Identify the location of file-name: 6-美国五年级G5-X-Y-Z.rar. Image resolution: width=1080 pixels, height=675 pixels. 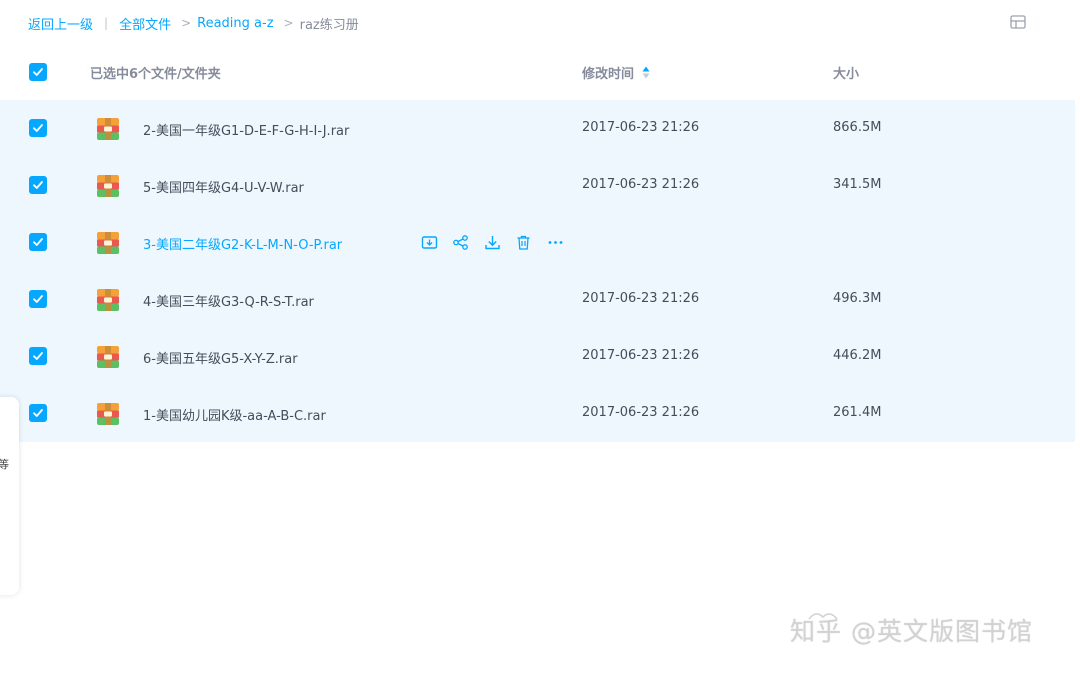
(220, 357).